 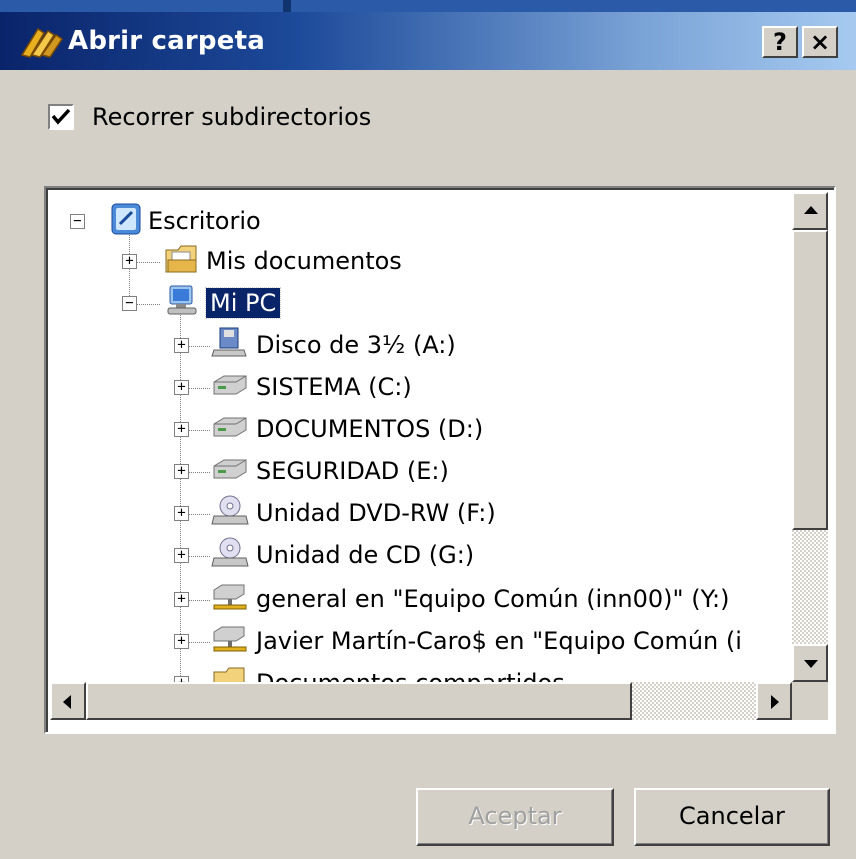 I want to click on tree-node-drive-e: + SEGURIDAD (E:), so click(x=420, y=472).